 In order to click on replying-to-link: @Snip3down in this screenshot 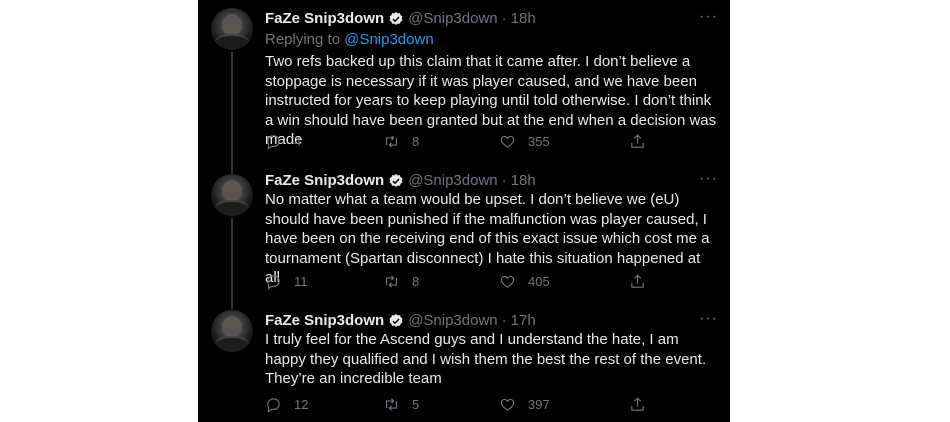, I will do `click(388, 39)`.